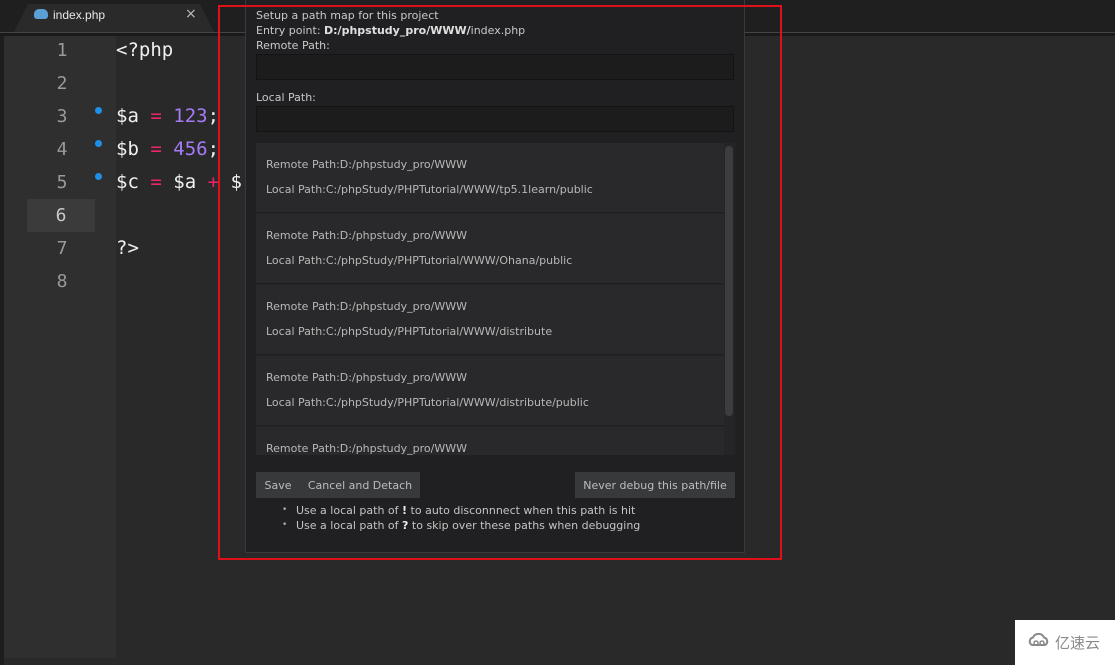 This screenshot has width=1115, height=665. Describe the element at coordinates (524, 525) in the screenshot. I see `tip-text: to skip over these paths when debugging` at that location.